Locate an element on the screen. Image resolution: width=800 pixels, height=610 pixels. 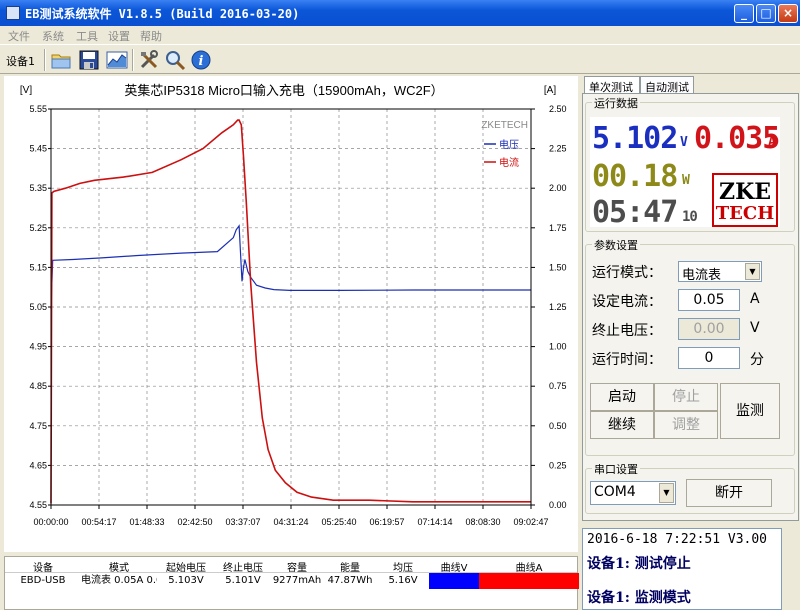
menu-tools: 工具 is located at coordinates (87, 36).